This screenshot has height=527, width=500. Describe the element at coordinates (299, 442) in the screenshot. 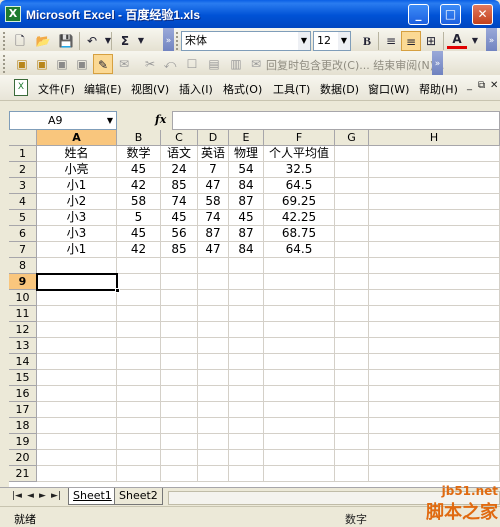

I see `cell-f19` at that location.